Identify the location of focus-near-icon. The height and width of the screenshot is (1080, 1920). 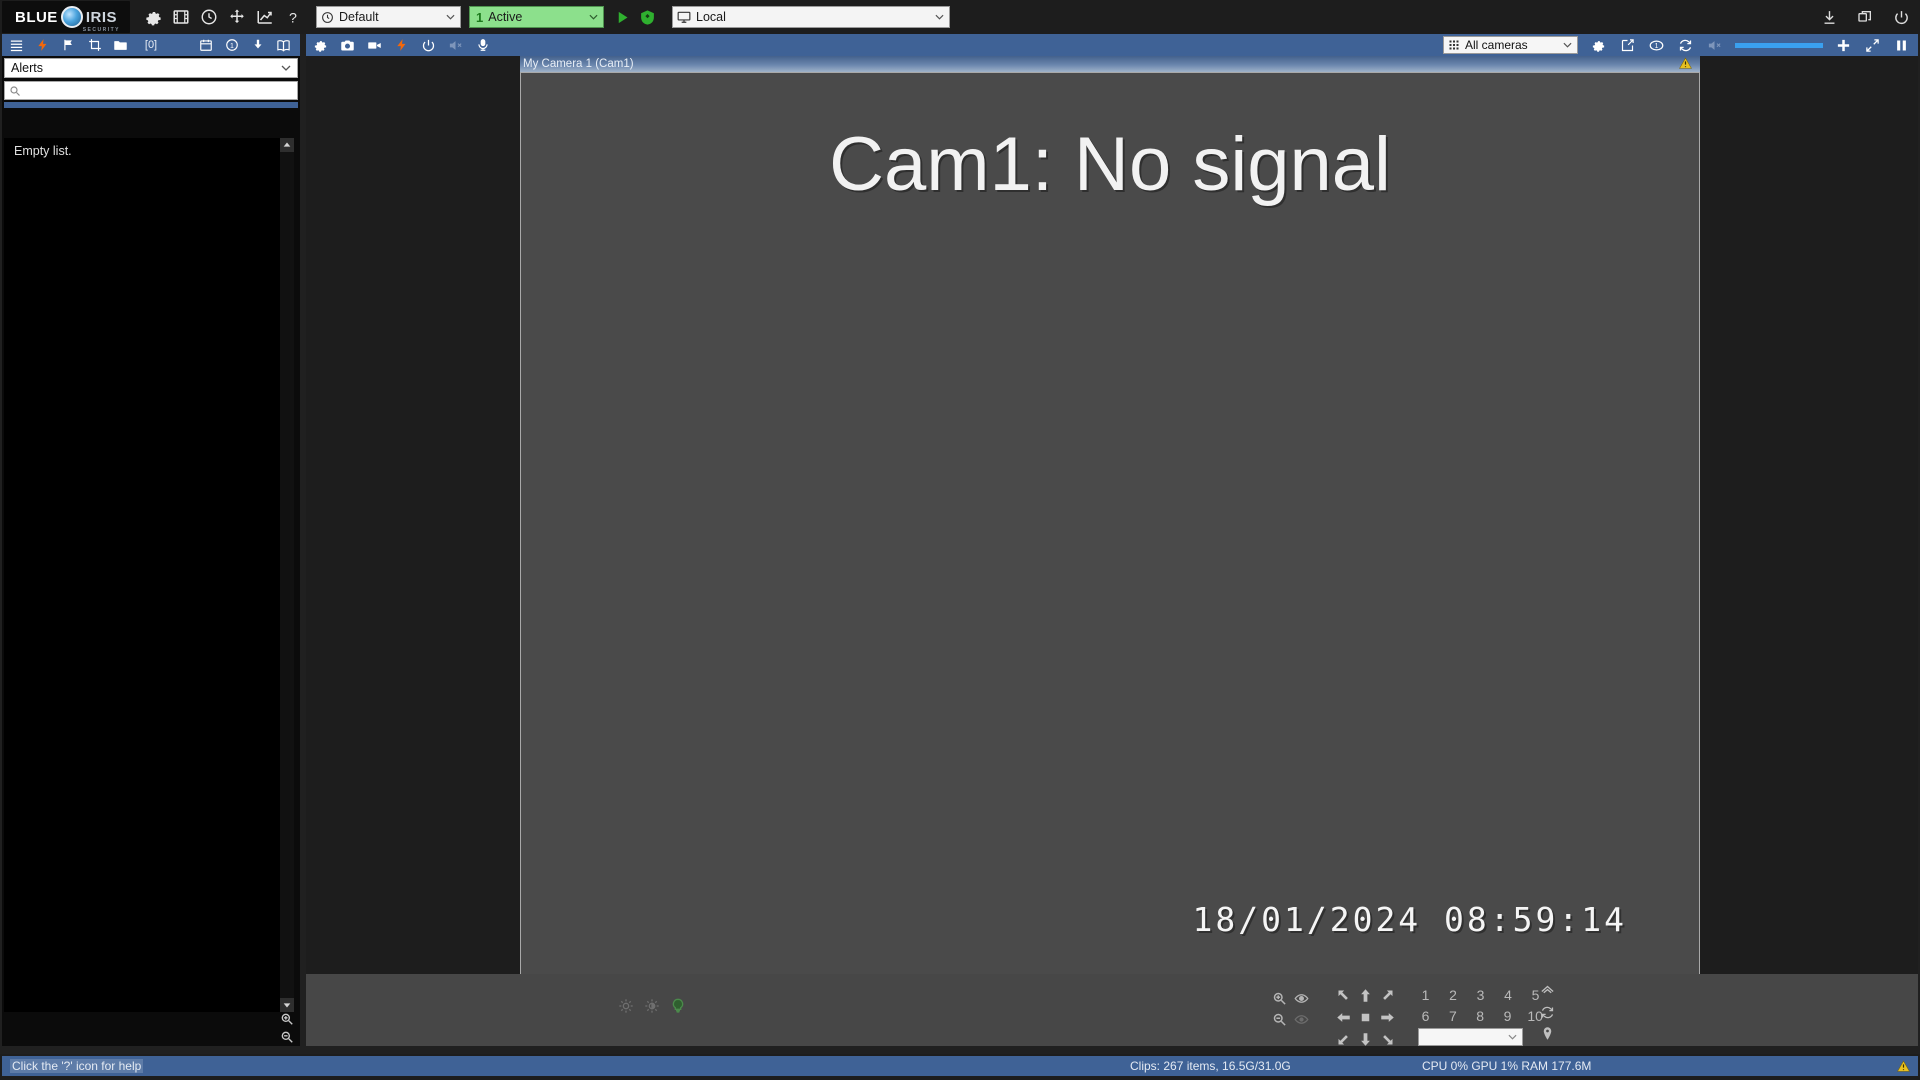
(1301, 998).